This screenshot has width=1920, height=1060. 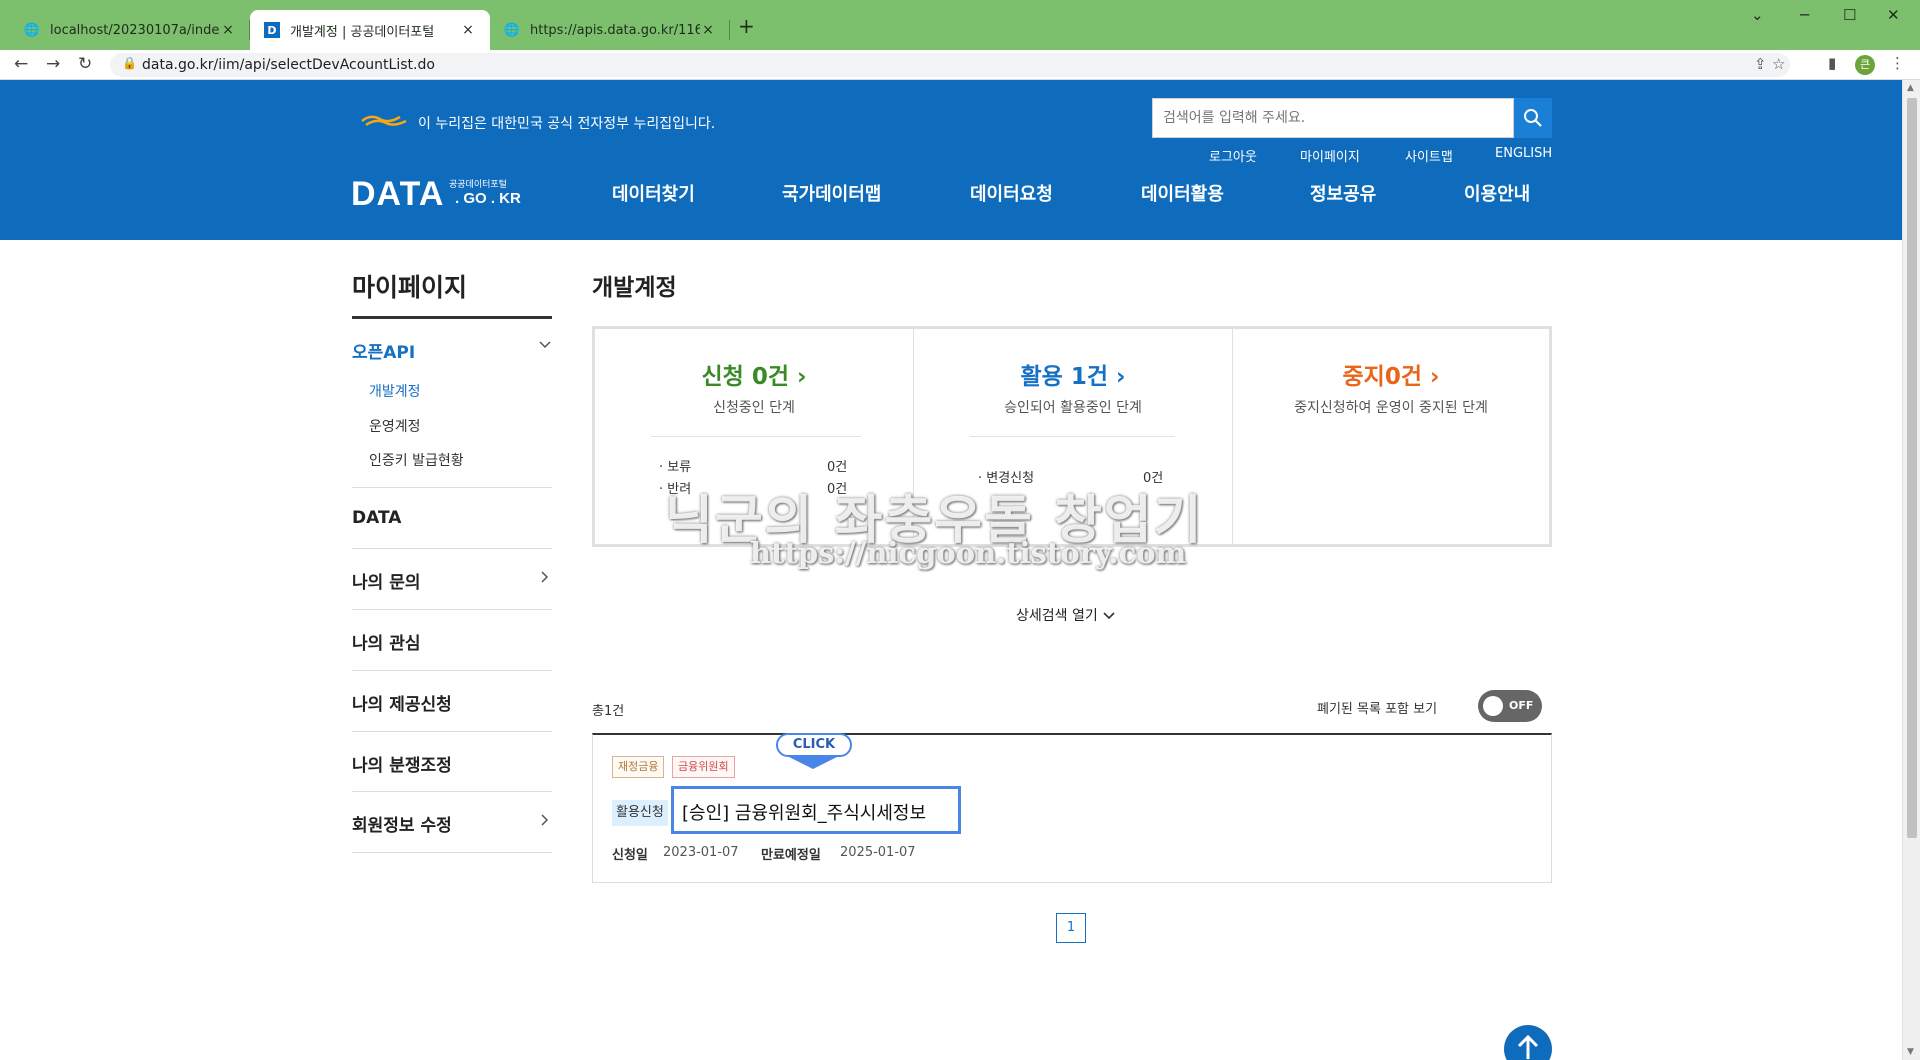 I want to click on status-badge: 활용신청, so click(x=640, y=813).